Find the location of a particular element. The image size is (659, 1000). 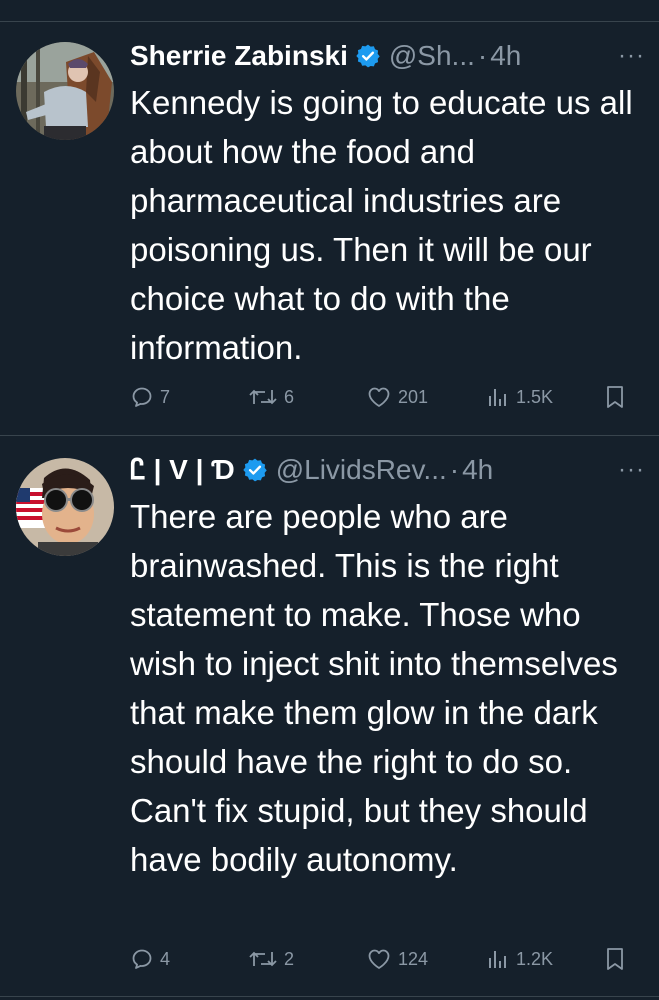

repost-button: 2 is located at coordinates (271, 959).